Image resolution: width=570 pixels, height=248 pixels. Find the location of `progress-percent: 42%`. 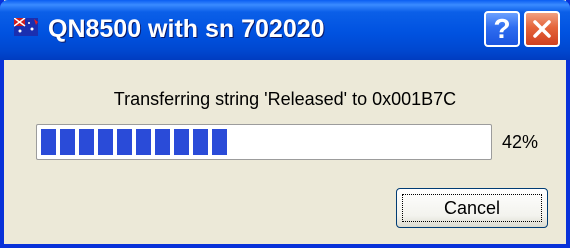

progress-percent: 42% is located at coordinates (520, 142).